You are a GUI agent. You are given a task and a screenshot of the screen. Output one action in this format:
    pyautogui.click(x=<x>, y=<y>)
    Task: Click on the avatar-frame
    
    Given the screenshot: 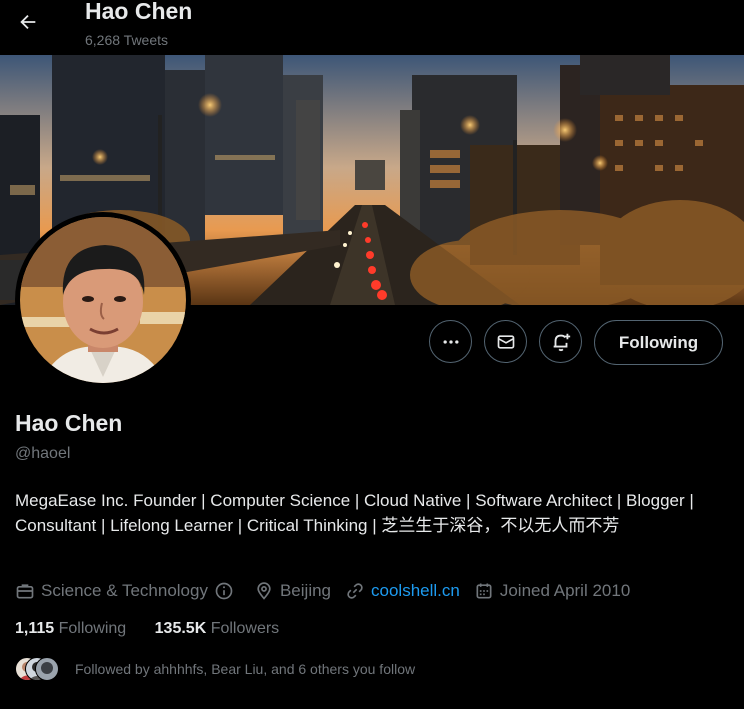 What is the action you would take?
    pyautogui.click(x=103, y=300)
    